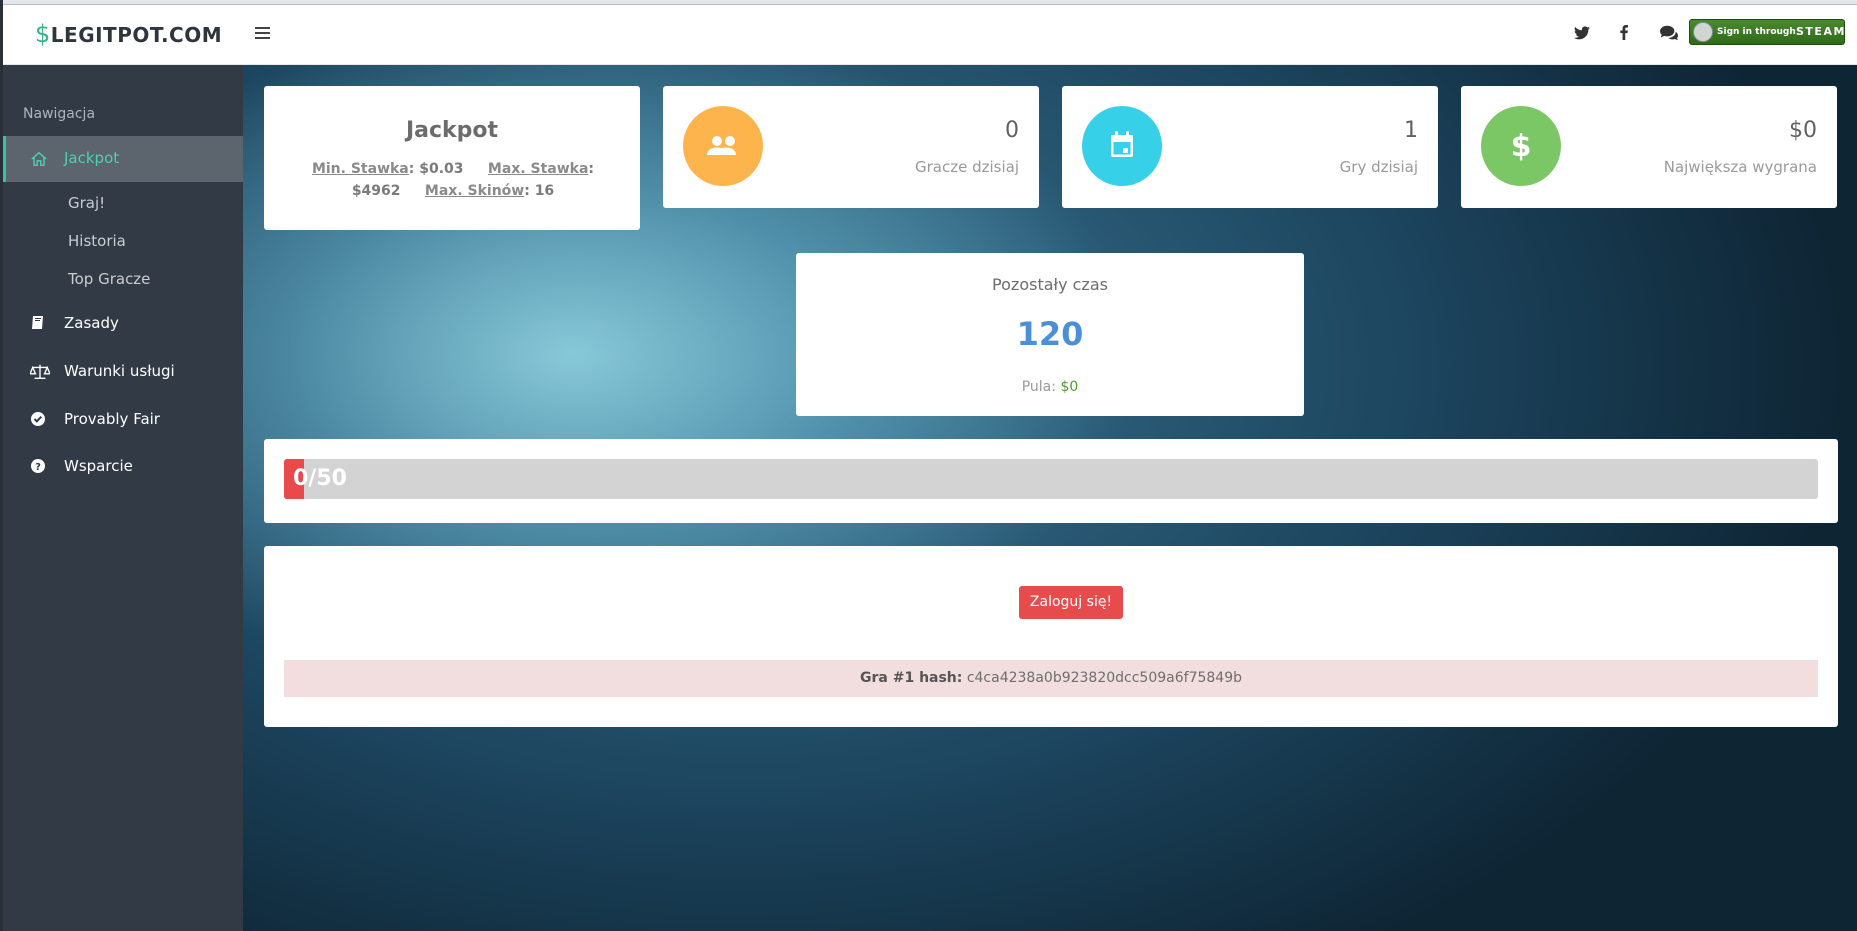 The image size is (1857, 931). Describe the element at coordinates (1038, 387) in the screenshot. I see `pool-label: Pula:` at that location.